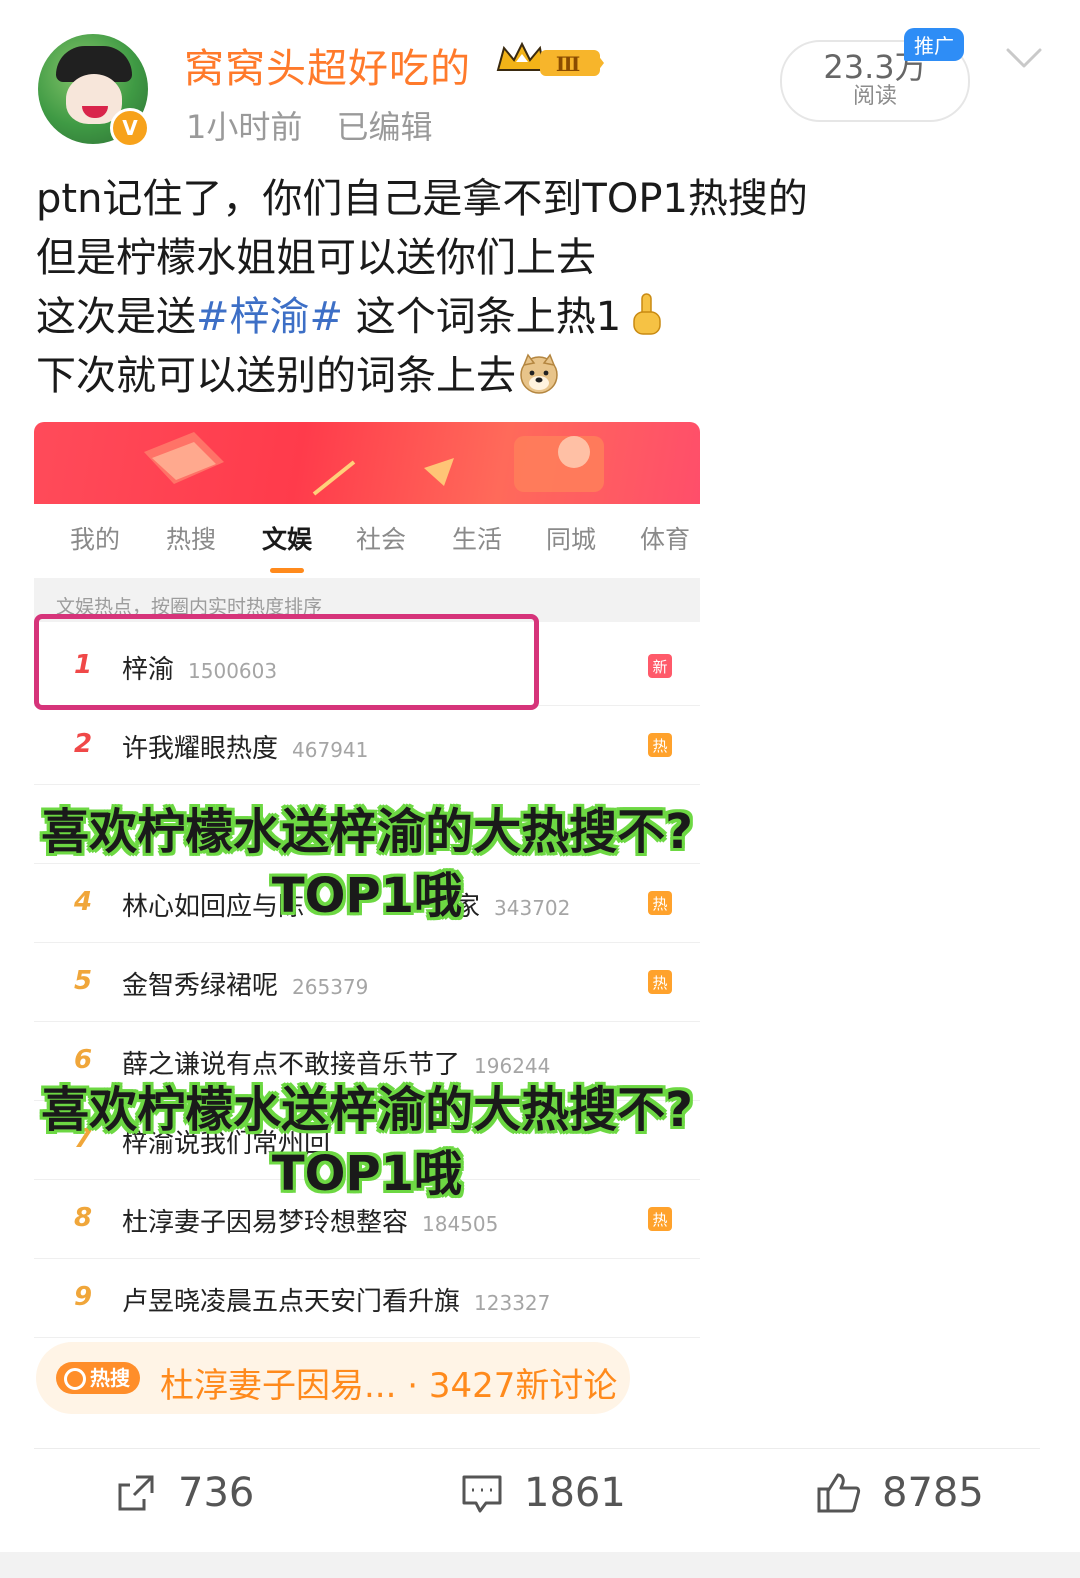 This screenshot has width=1080, height=1578. Describe the element at coordinates (482, 1494) in the screenshot. I see `comment-icon` at that location.